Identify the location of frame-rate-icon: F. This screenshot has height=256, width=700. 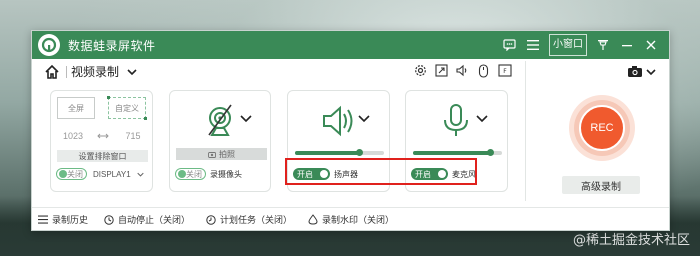
(504, 70).